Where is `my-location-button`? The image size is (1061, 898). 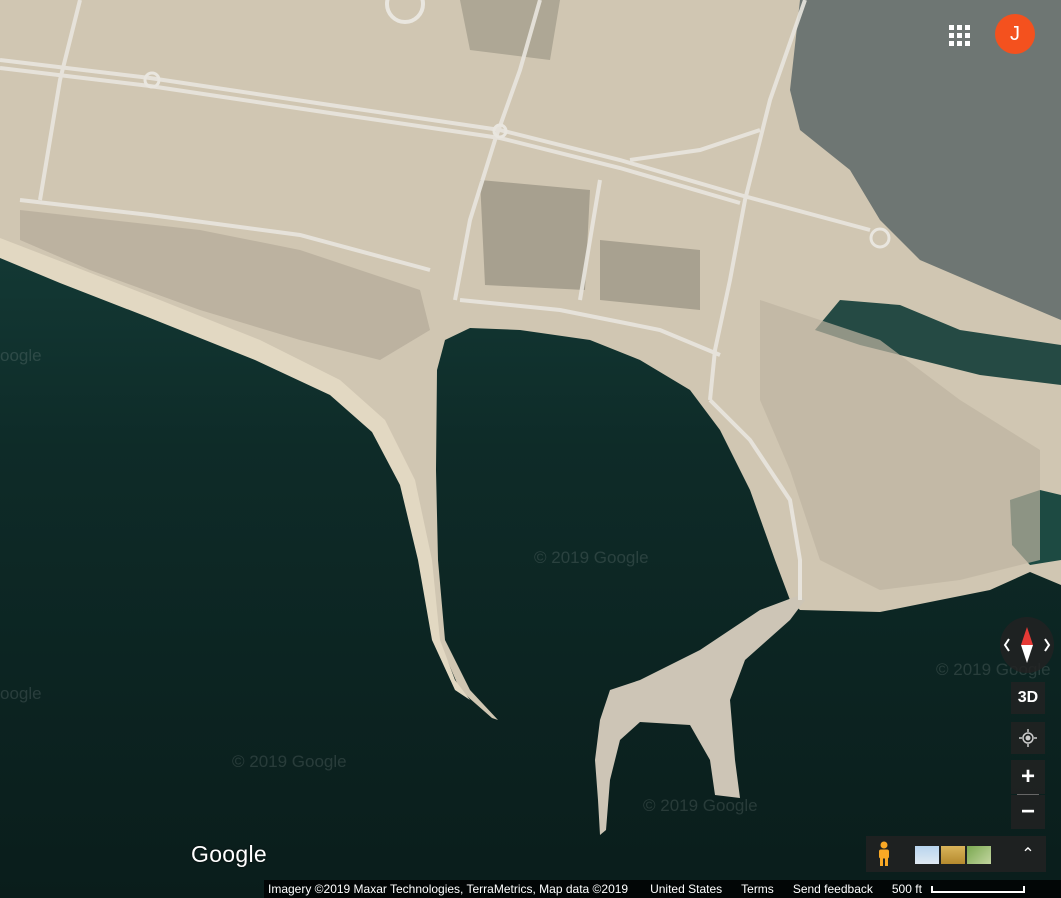
my-location-button is located at coordinates (1028, 738).